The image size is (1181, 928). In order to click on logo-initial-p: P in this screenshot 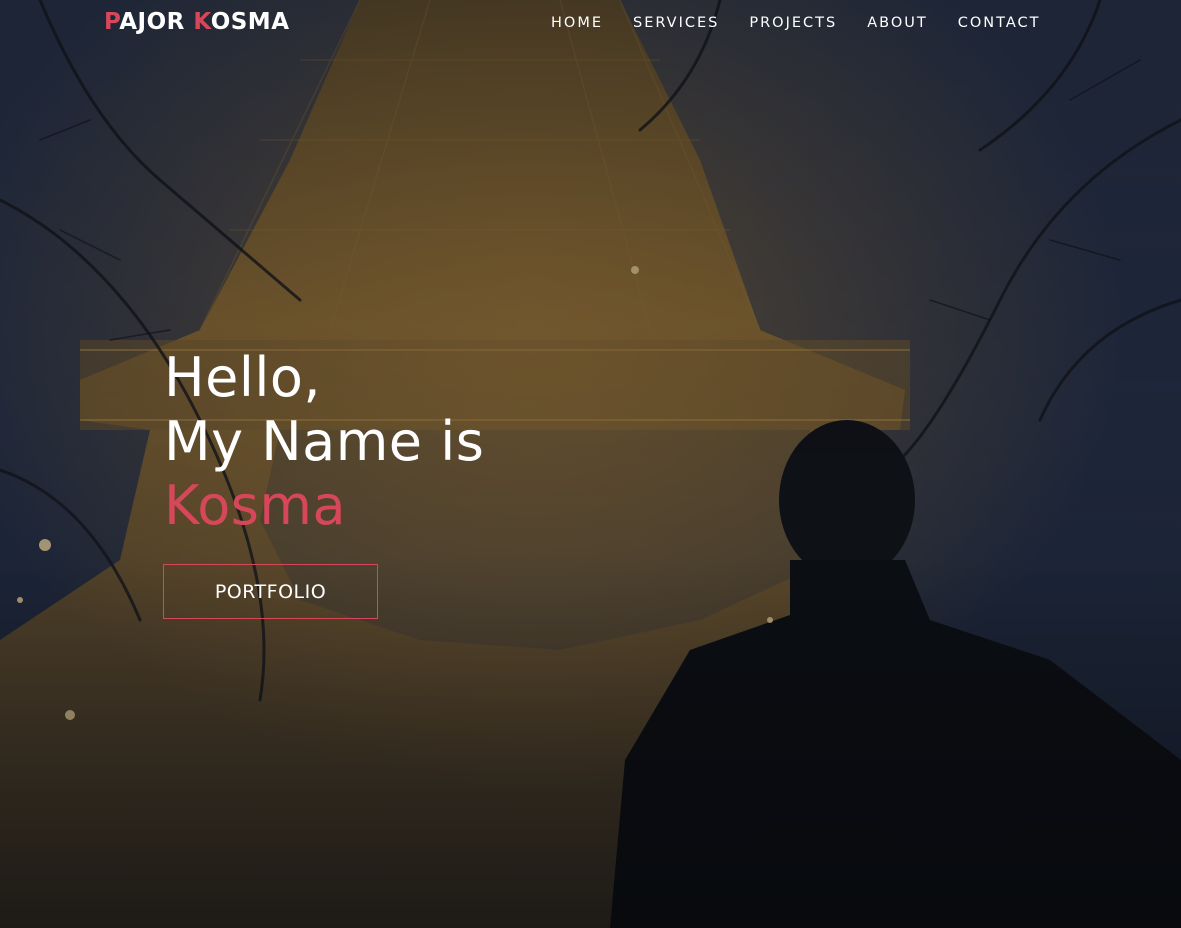, I will do `click(112, 22)`.